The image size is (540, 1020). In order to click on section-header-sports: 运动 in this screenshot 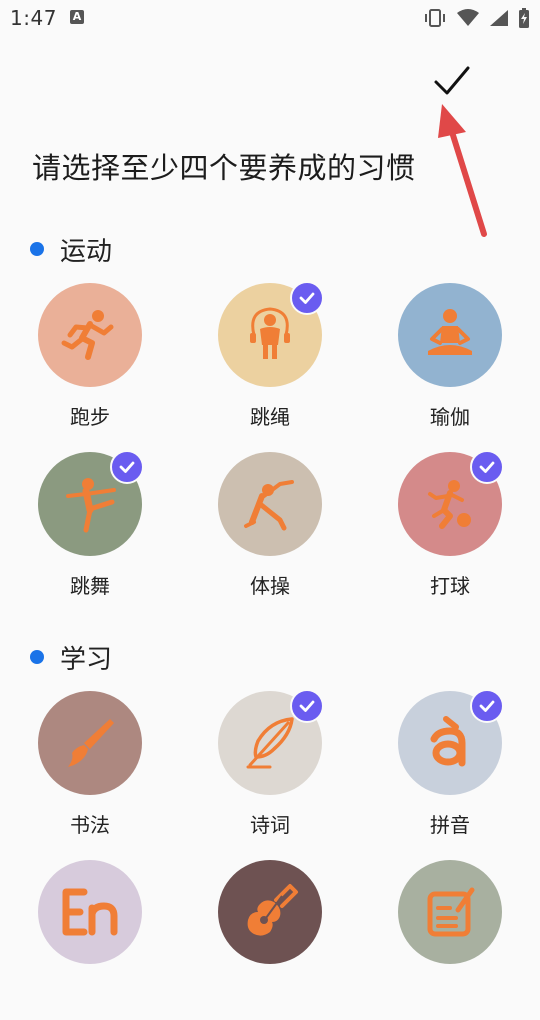, I will do `click(71, 249)`.